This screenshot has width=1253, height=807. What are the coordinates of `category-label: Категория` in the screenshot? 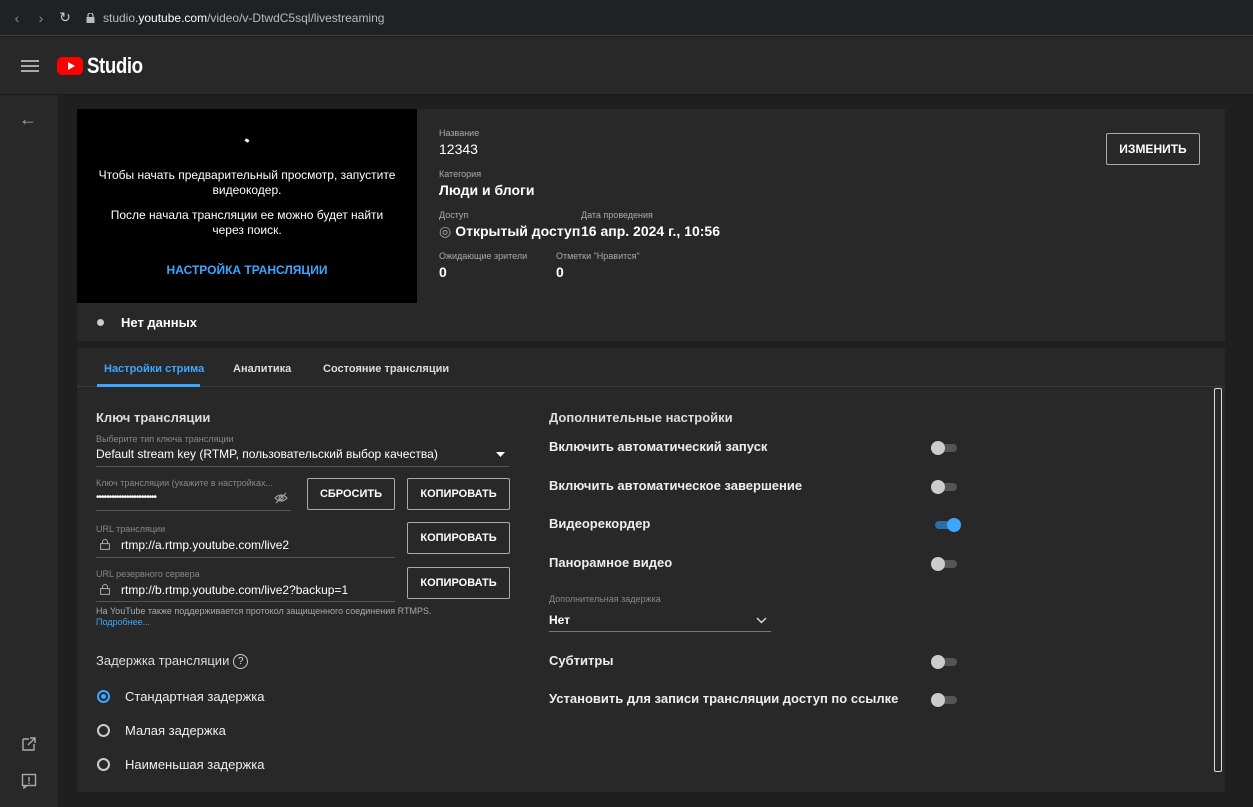 It's located at (460, 174).